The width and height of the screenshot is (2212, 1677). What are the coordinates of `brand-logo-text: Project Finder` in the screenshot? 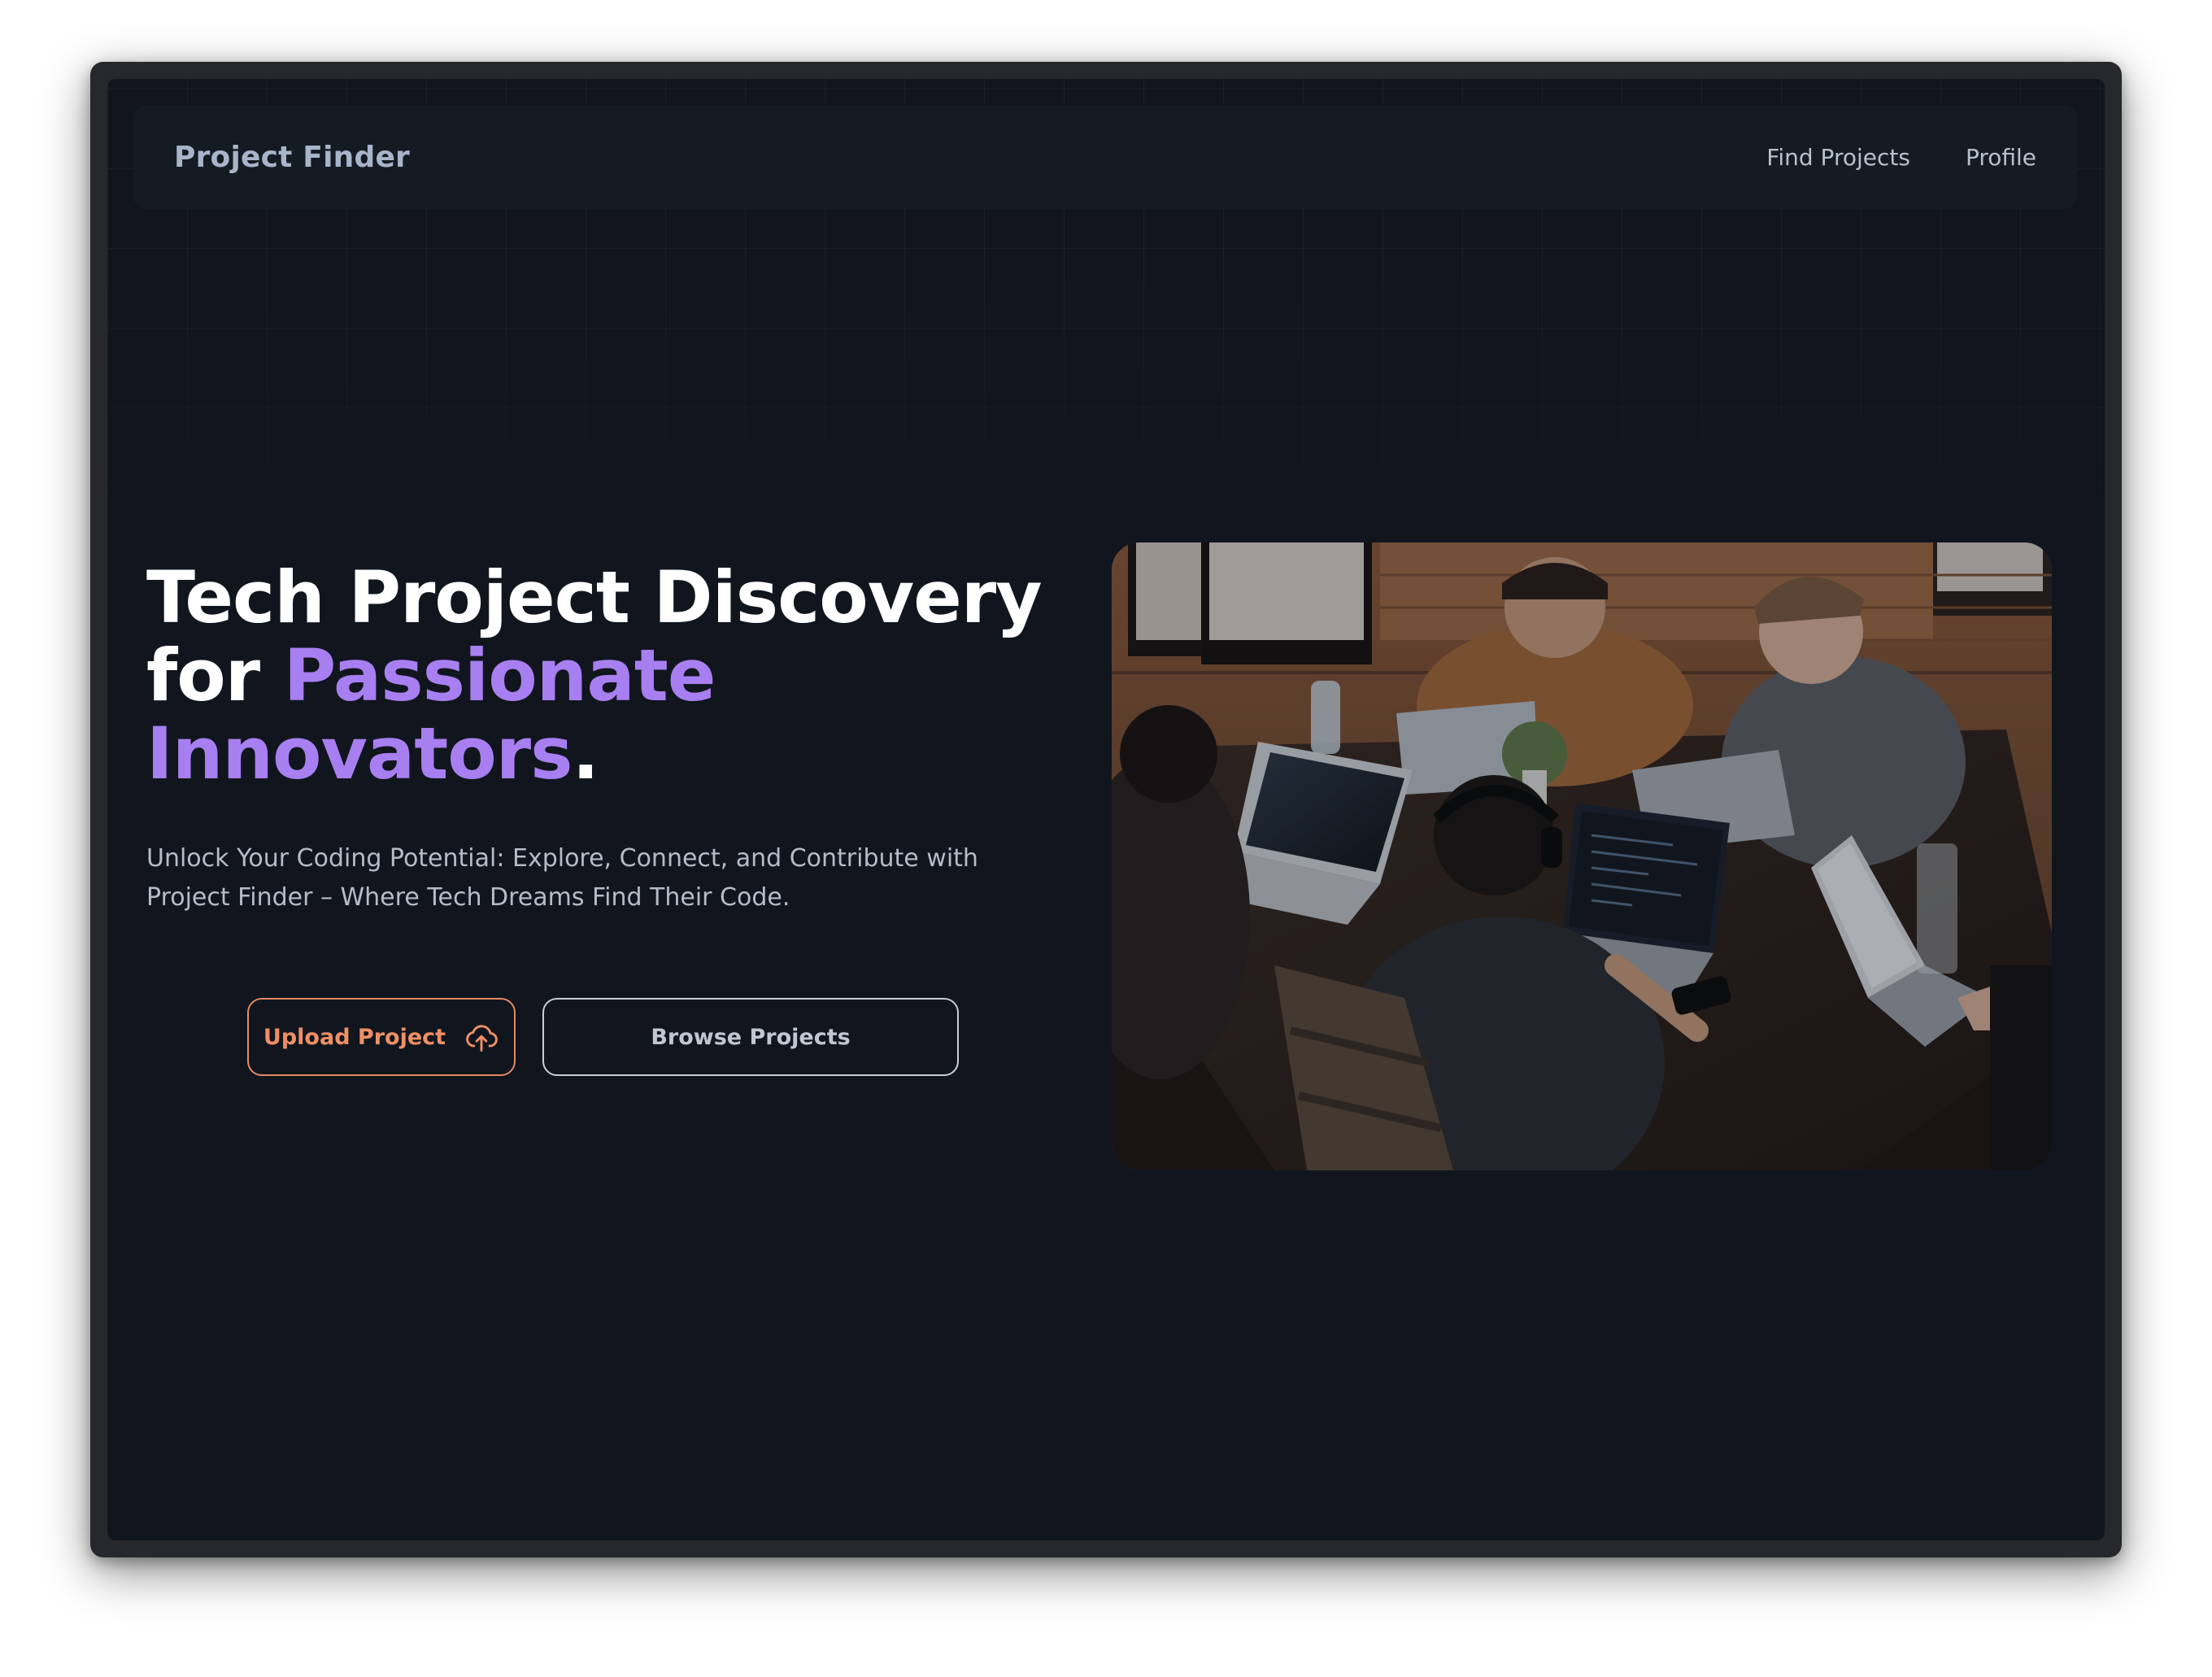 It's located at (292, 157).